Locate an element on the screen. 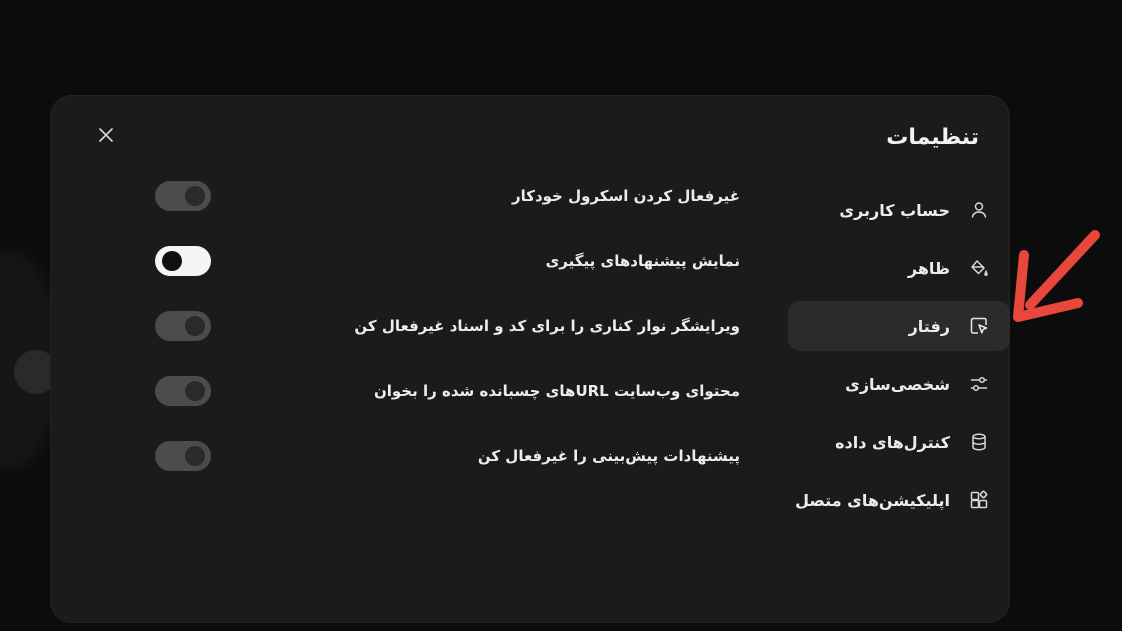  sidebar-item-appearance: ظاهر is located at coordinates (899, 268).